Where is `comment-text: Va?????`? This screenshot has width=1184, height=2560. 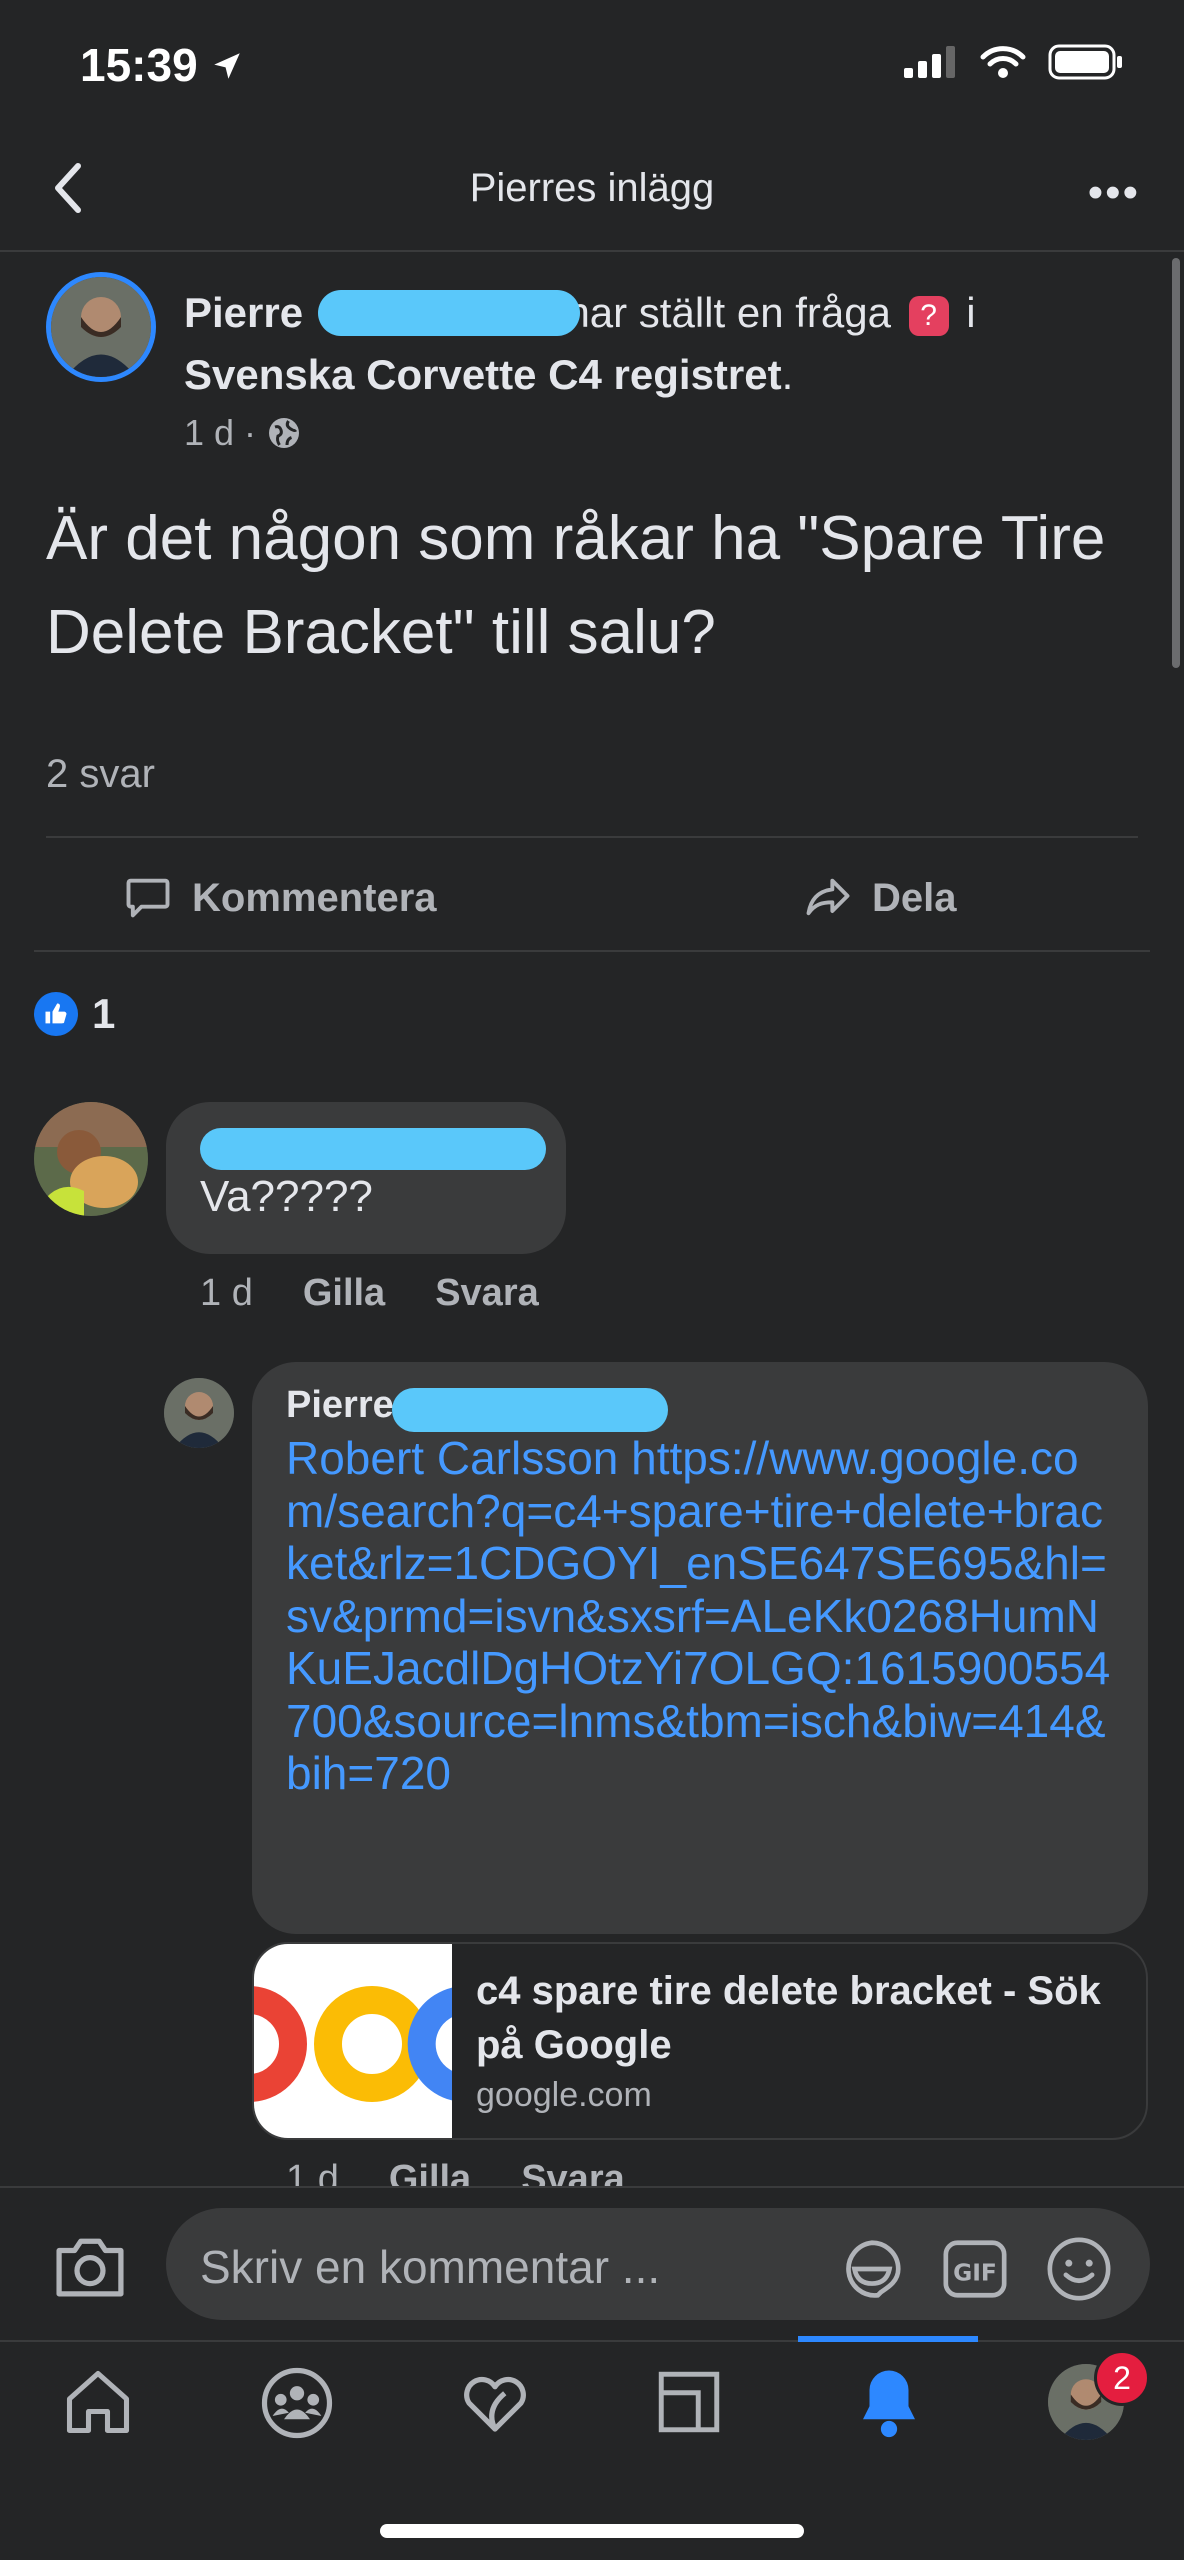 comment-text: Va????? is located at coordinates (286, 1196).